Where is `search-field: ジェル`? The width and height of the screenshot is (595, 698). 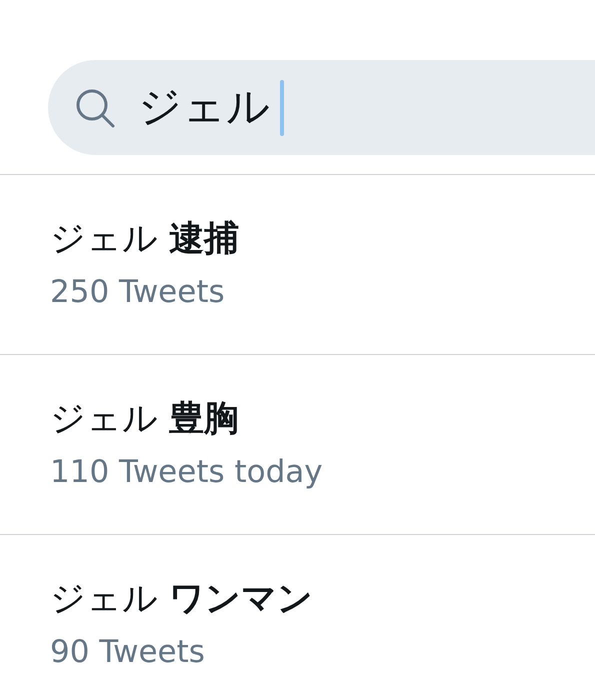
search-field: ジェル is located at coordinates (321, 107).